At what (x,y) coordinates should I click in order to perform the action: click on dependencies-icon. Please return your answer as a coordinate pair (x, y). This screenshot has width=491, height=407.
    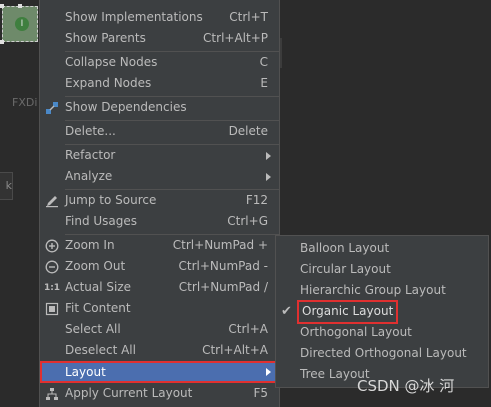
    Looking at the image, I should click on (52, 108).